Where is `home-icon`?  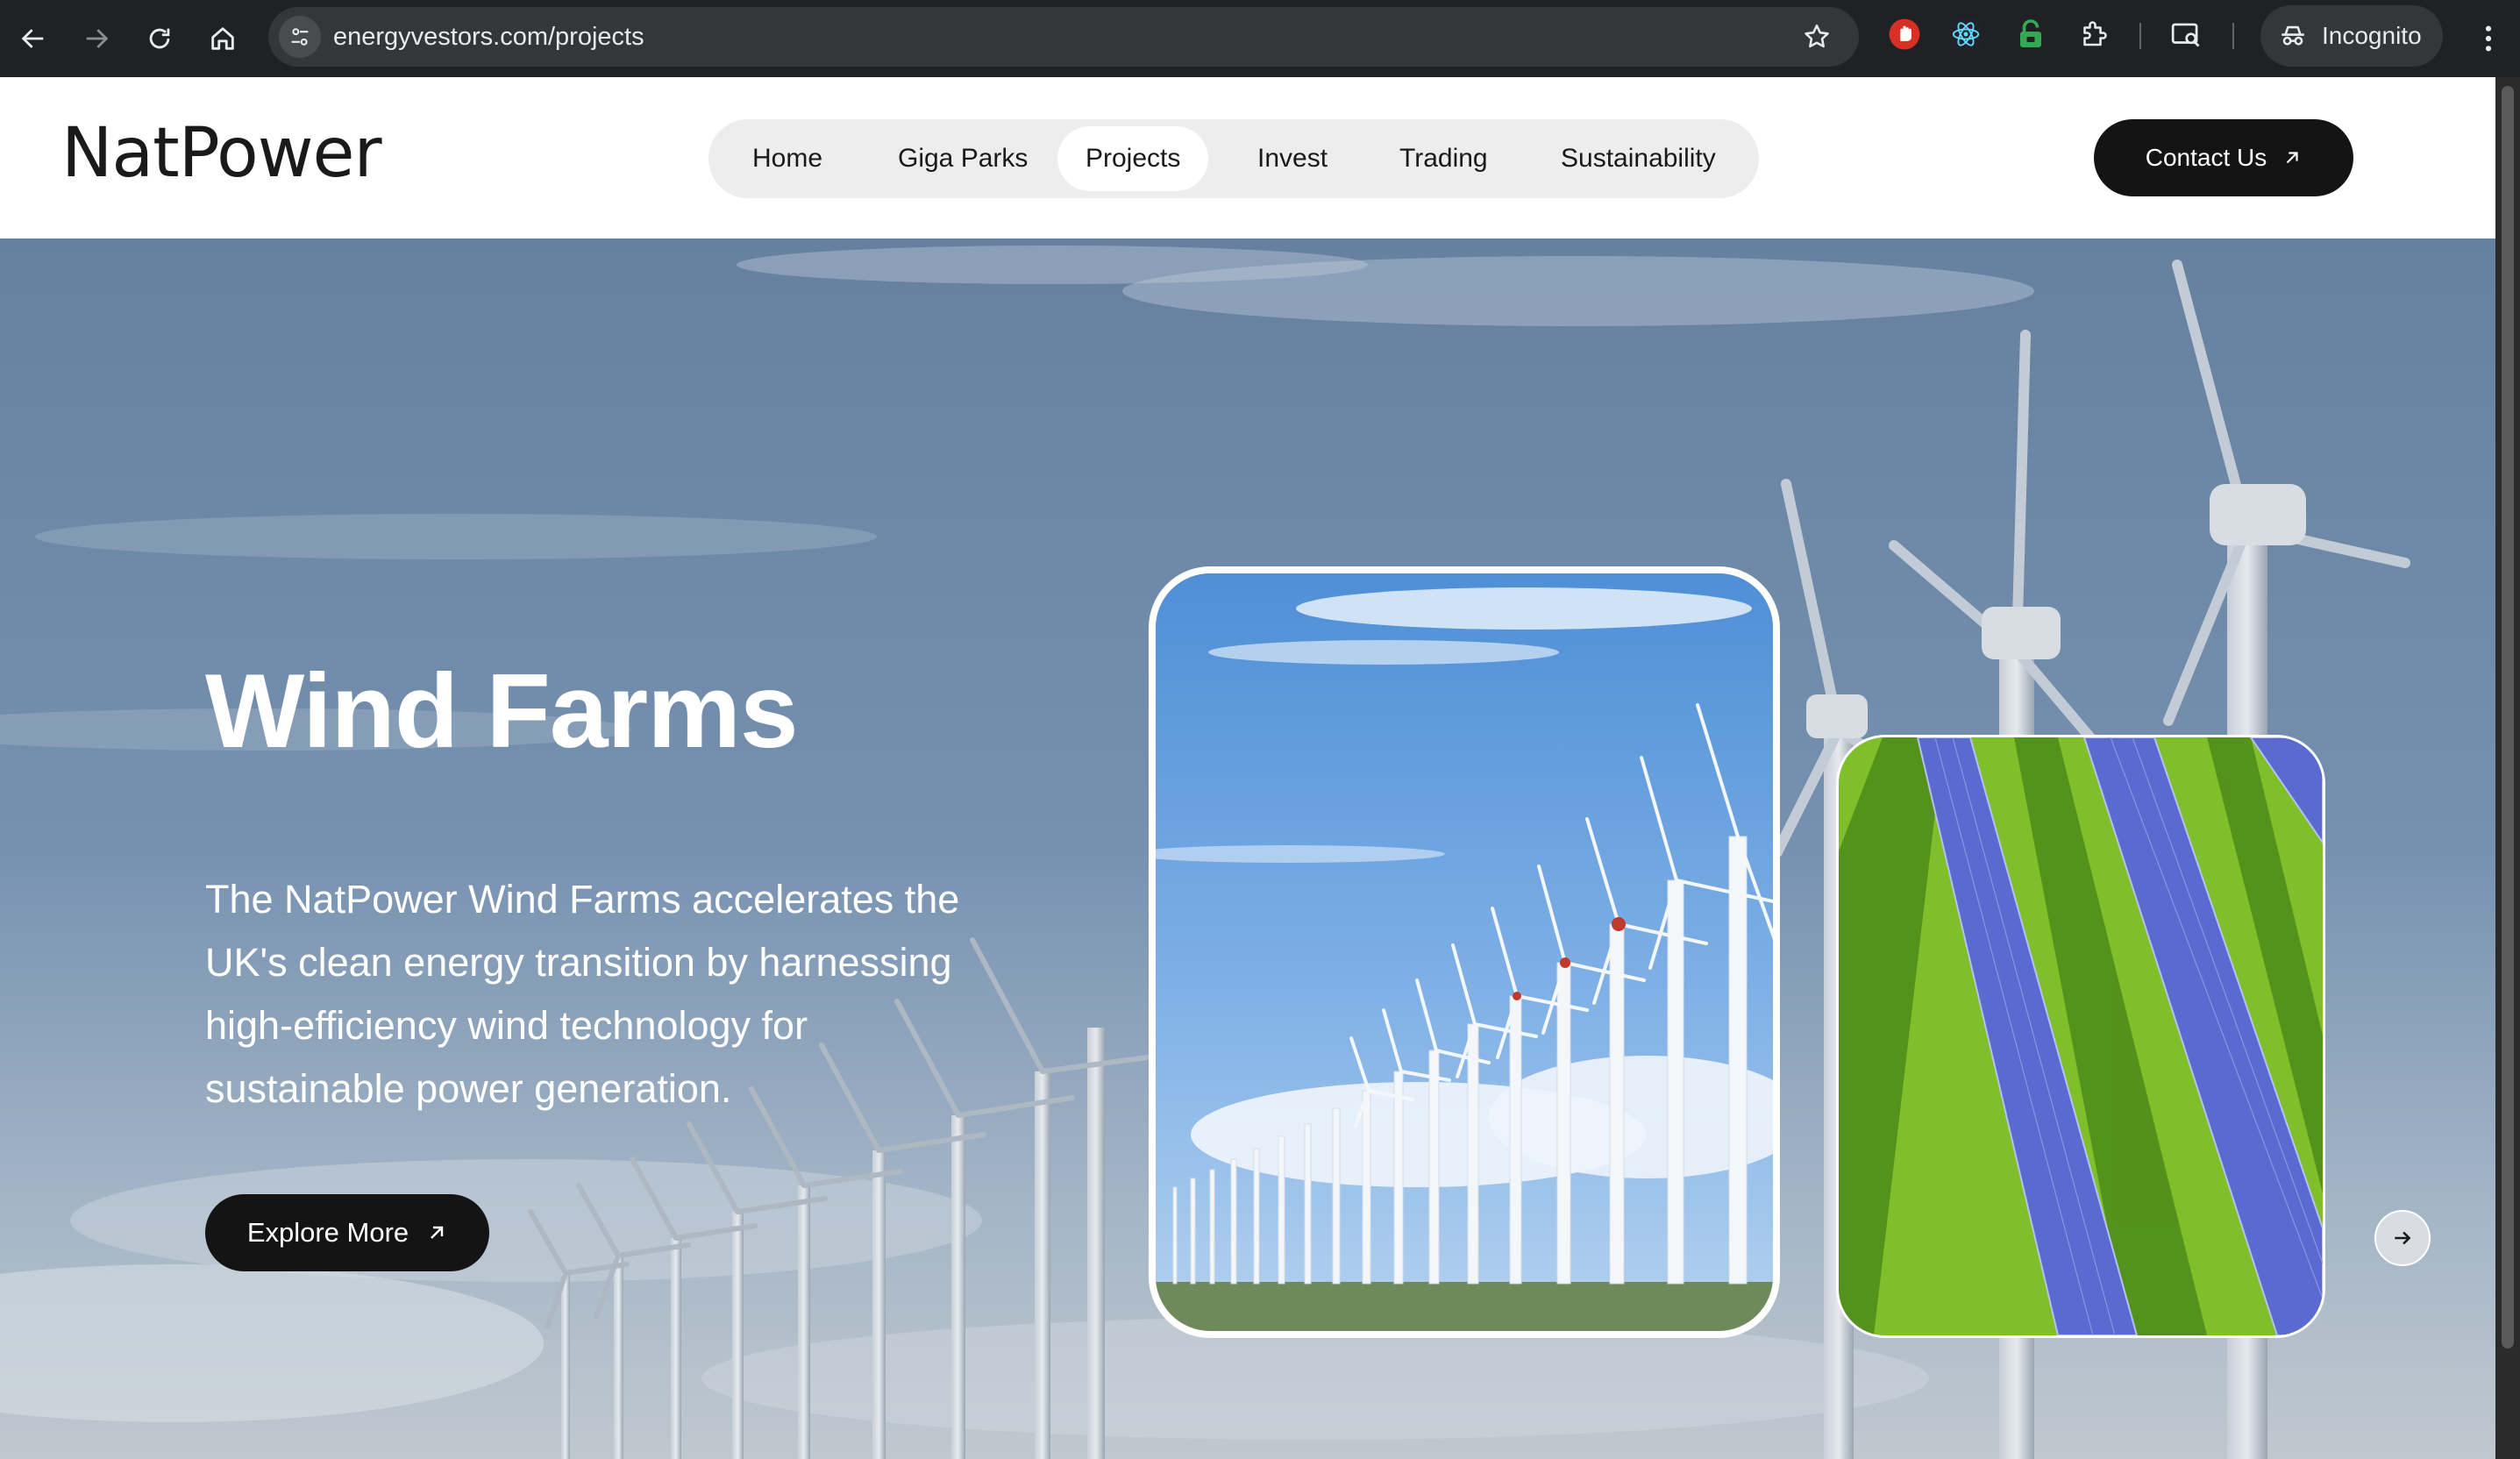
home-icon is located at coordinates (222, 38).